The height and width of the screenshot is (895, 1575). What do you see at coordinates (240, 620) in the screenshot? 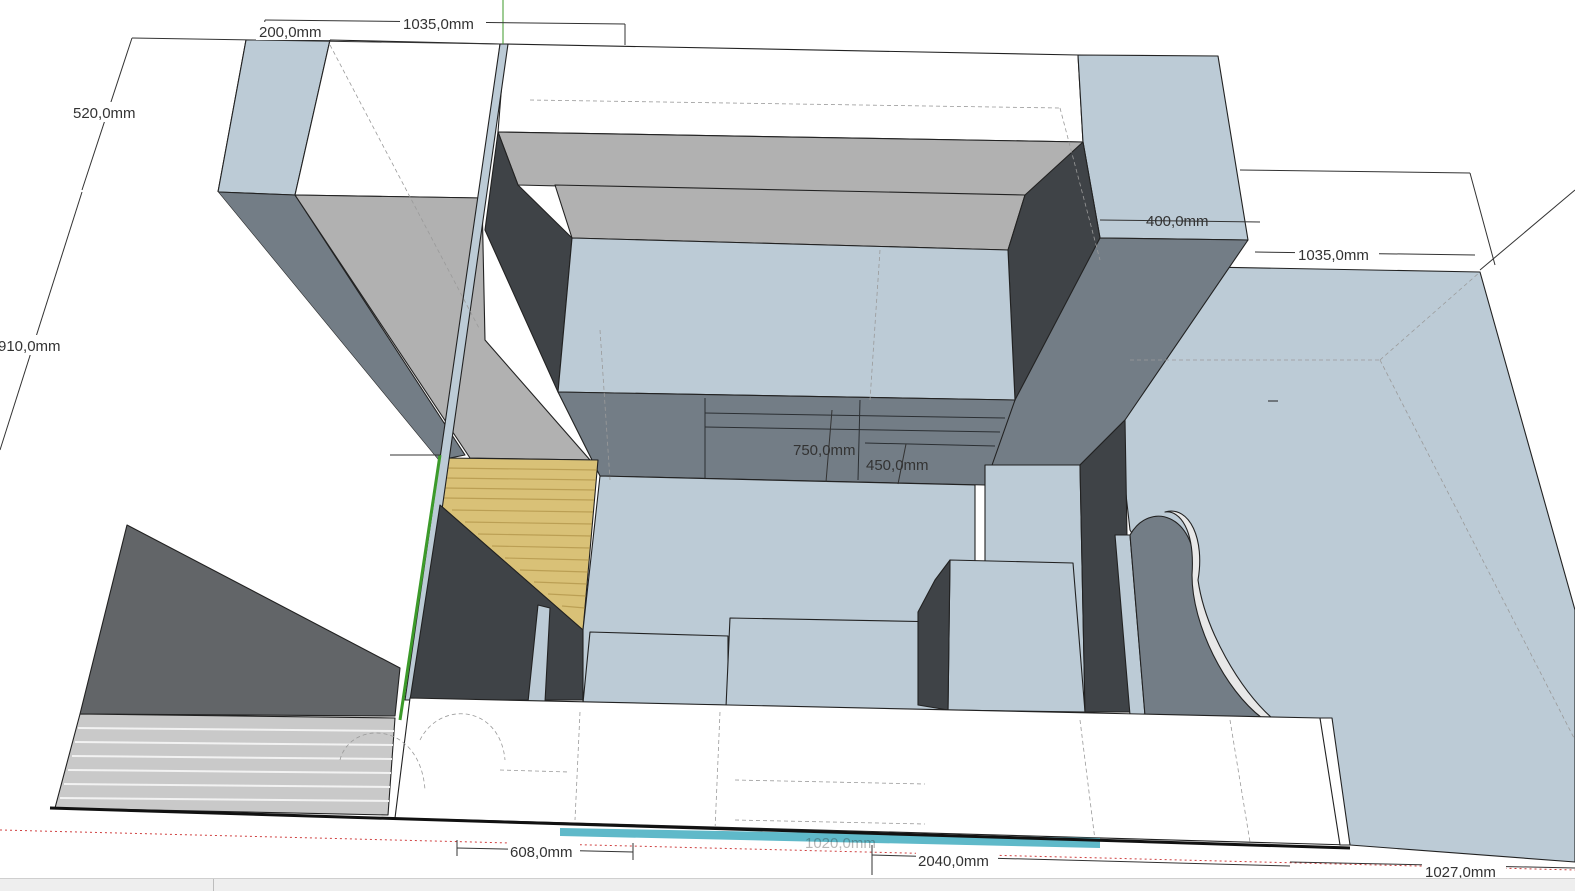
I see `left-wall-shadow` at bounding box center [240, 620].